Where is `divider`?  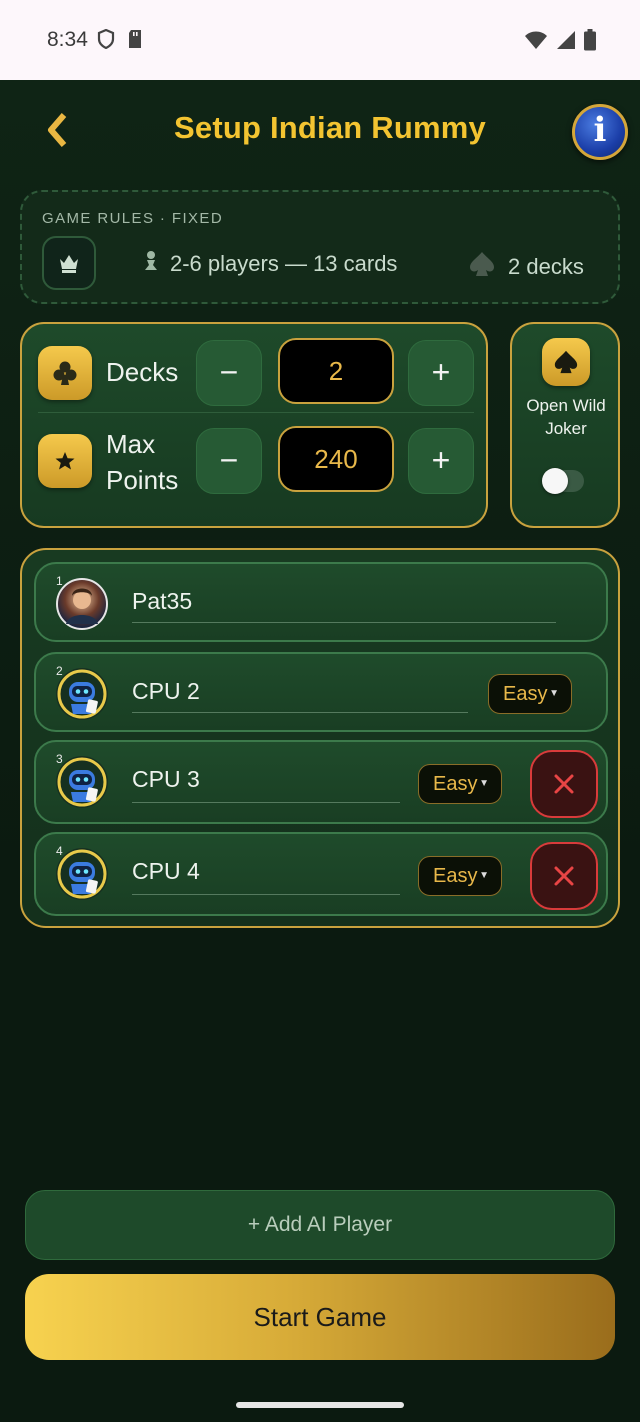 divider is located at coordinates (256, 412).